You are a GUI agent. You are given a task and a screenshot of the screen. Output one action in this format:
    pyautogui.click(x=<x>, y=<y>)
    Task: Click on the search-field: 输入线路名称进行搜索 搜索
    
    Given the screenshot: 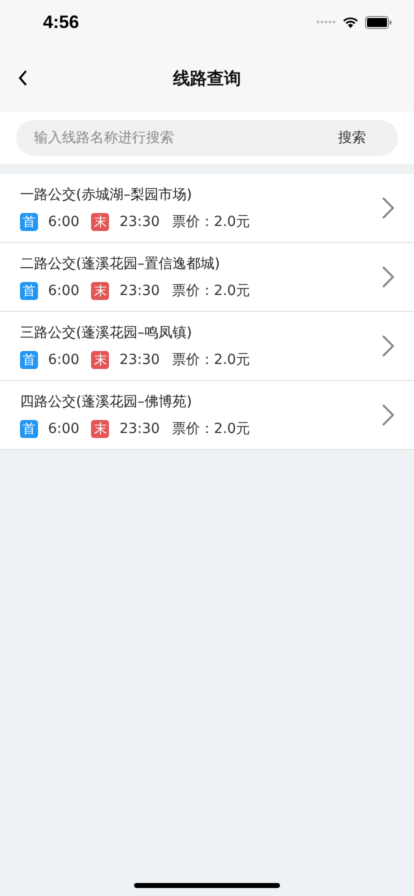 What is the action you would take?
    pyautogui.click(x=207, y=138)
    